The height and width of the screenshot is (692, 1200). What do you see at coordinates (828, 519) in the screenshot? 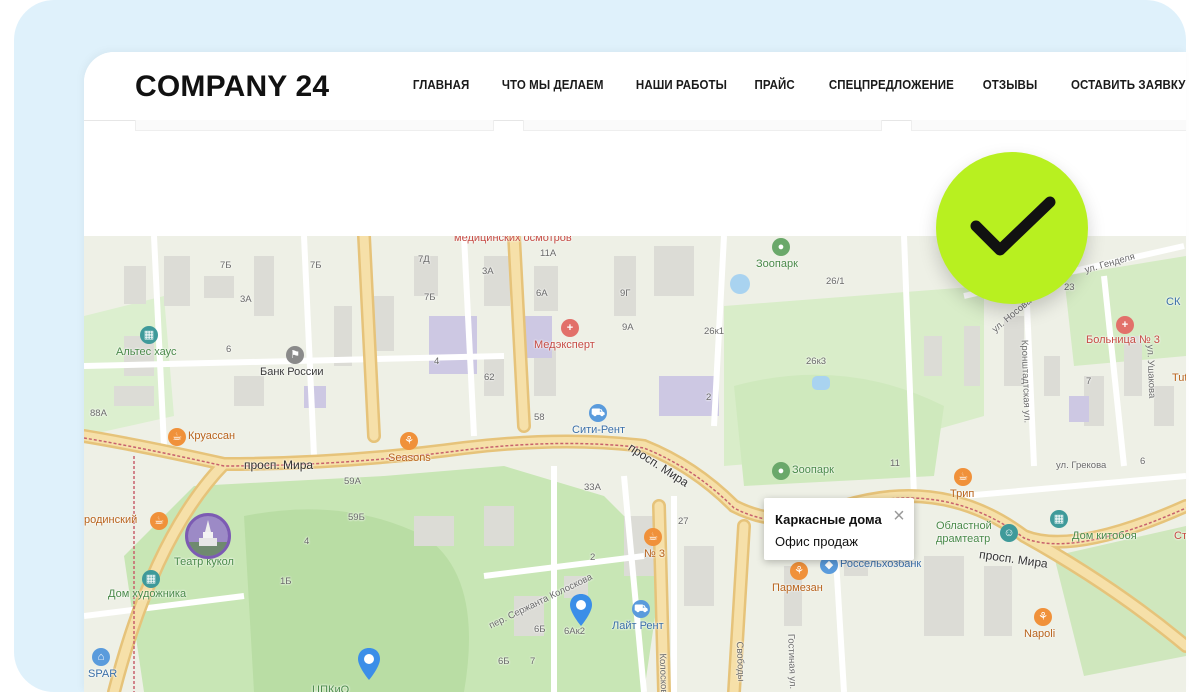
I see `popup-title: Каркасные дома` at bounding box center [828, 519].